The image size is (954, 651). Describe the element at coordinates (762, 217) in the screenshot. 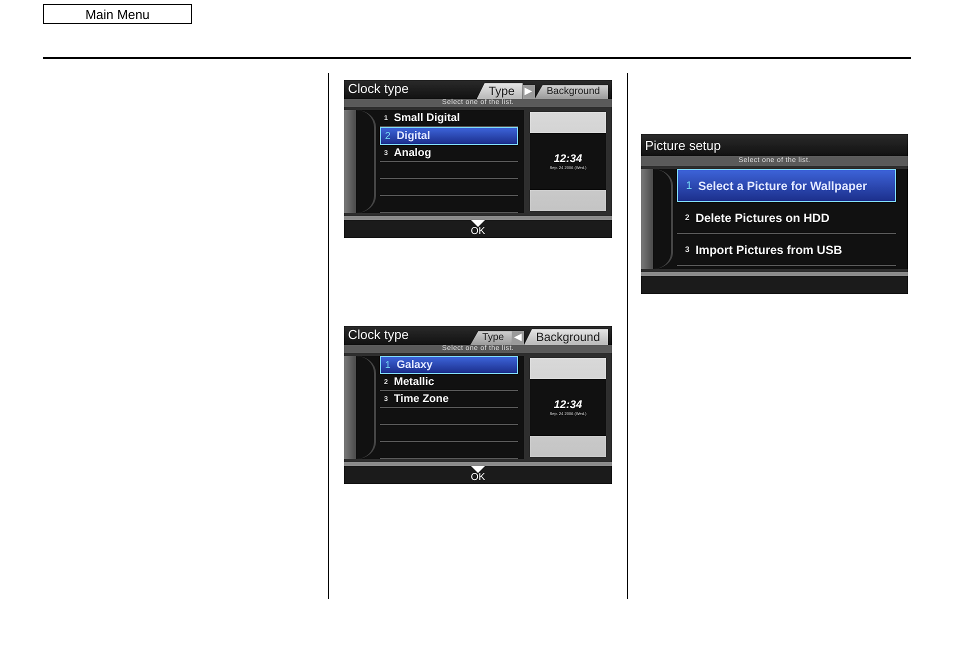

I see `item-label: Delete Pictures on HDD` at that location.